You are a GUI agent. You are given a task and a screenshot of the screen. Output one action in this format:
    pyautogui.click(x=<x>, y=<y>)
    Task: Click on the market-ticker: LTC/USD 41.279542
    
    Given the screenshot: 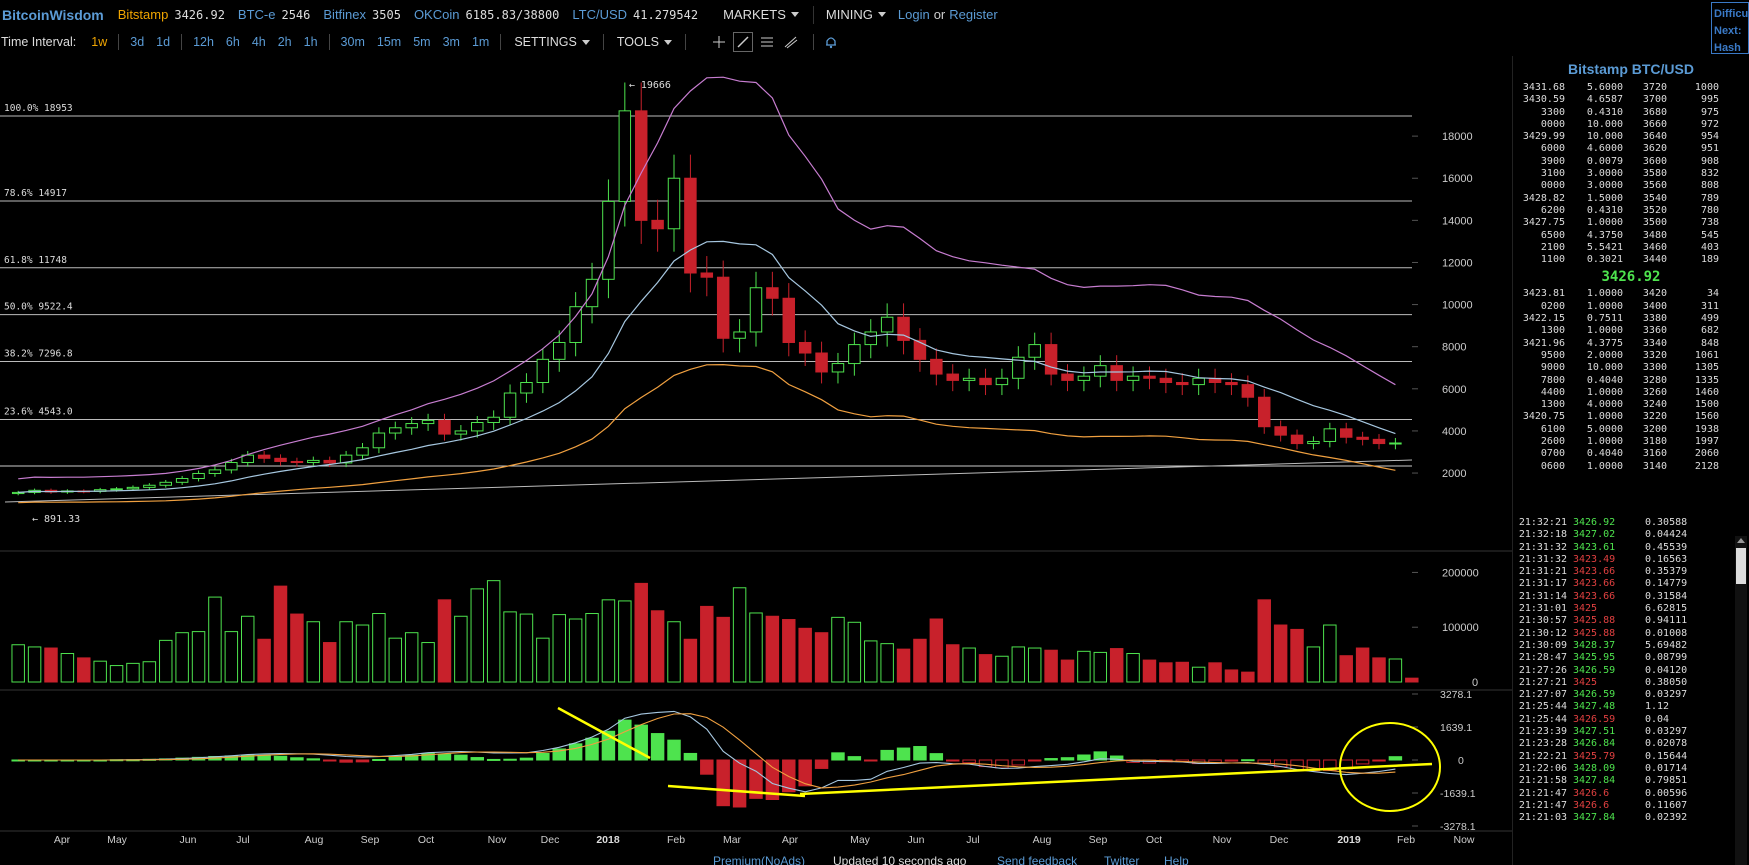 What is the action you would take?
    pyautogui.click(x=635, y=14)
    